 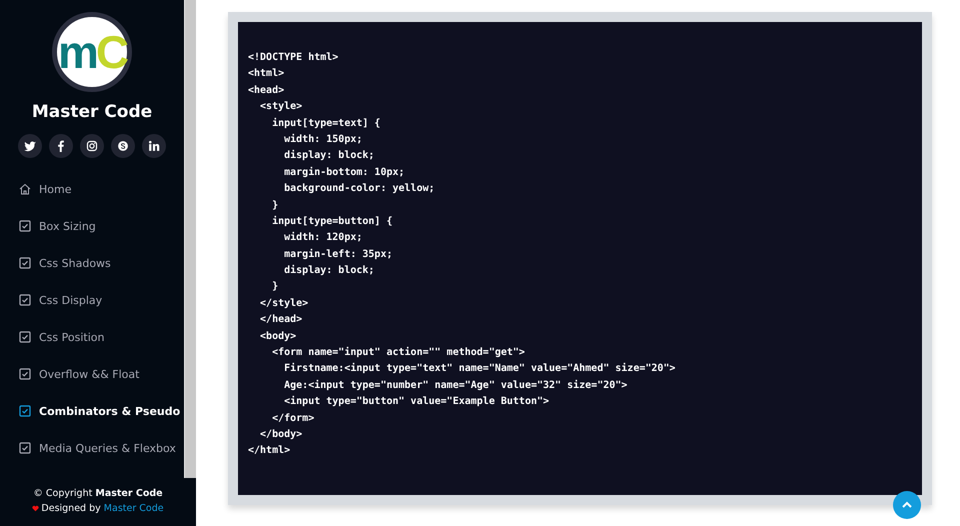 I want to click on linkedin-icon, so click(x=154, y=146).